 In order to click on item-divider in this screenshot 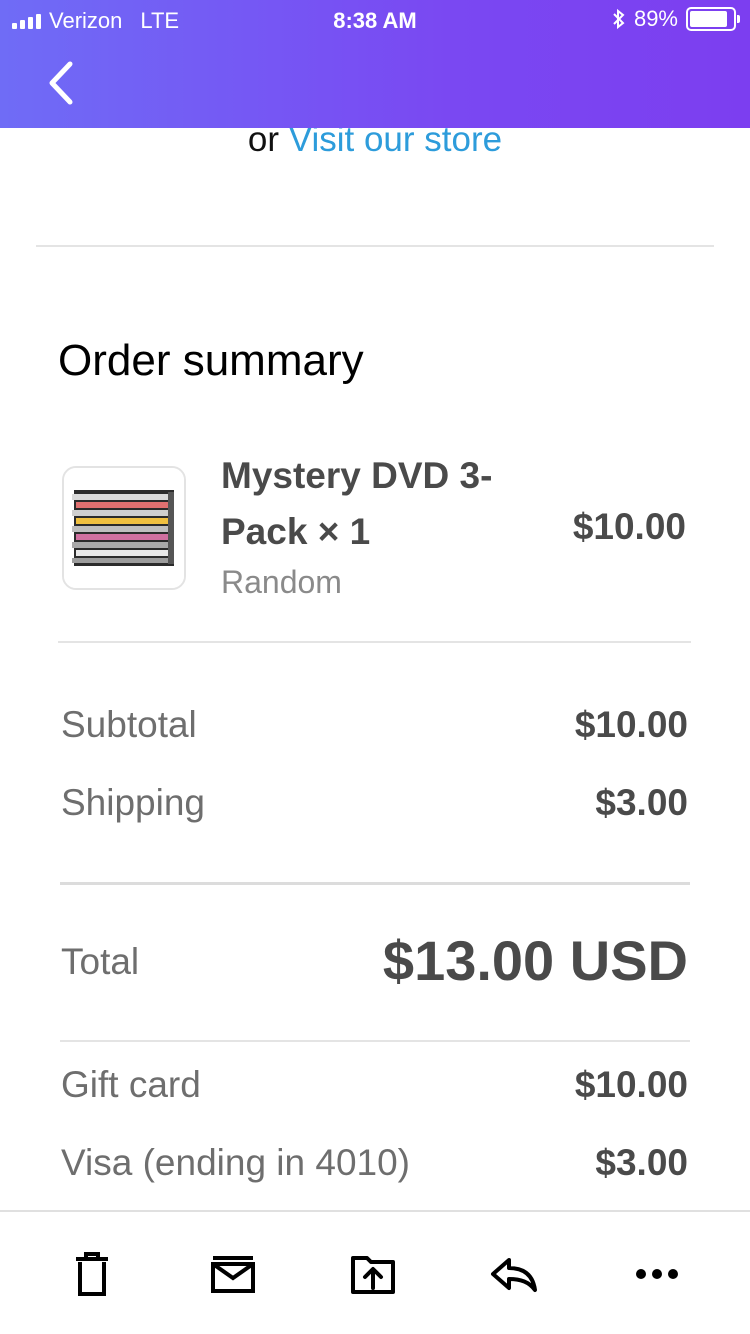, I will do `click(374, 642)`.